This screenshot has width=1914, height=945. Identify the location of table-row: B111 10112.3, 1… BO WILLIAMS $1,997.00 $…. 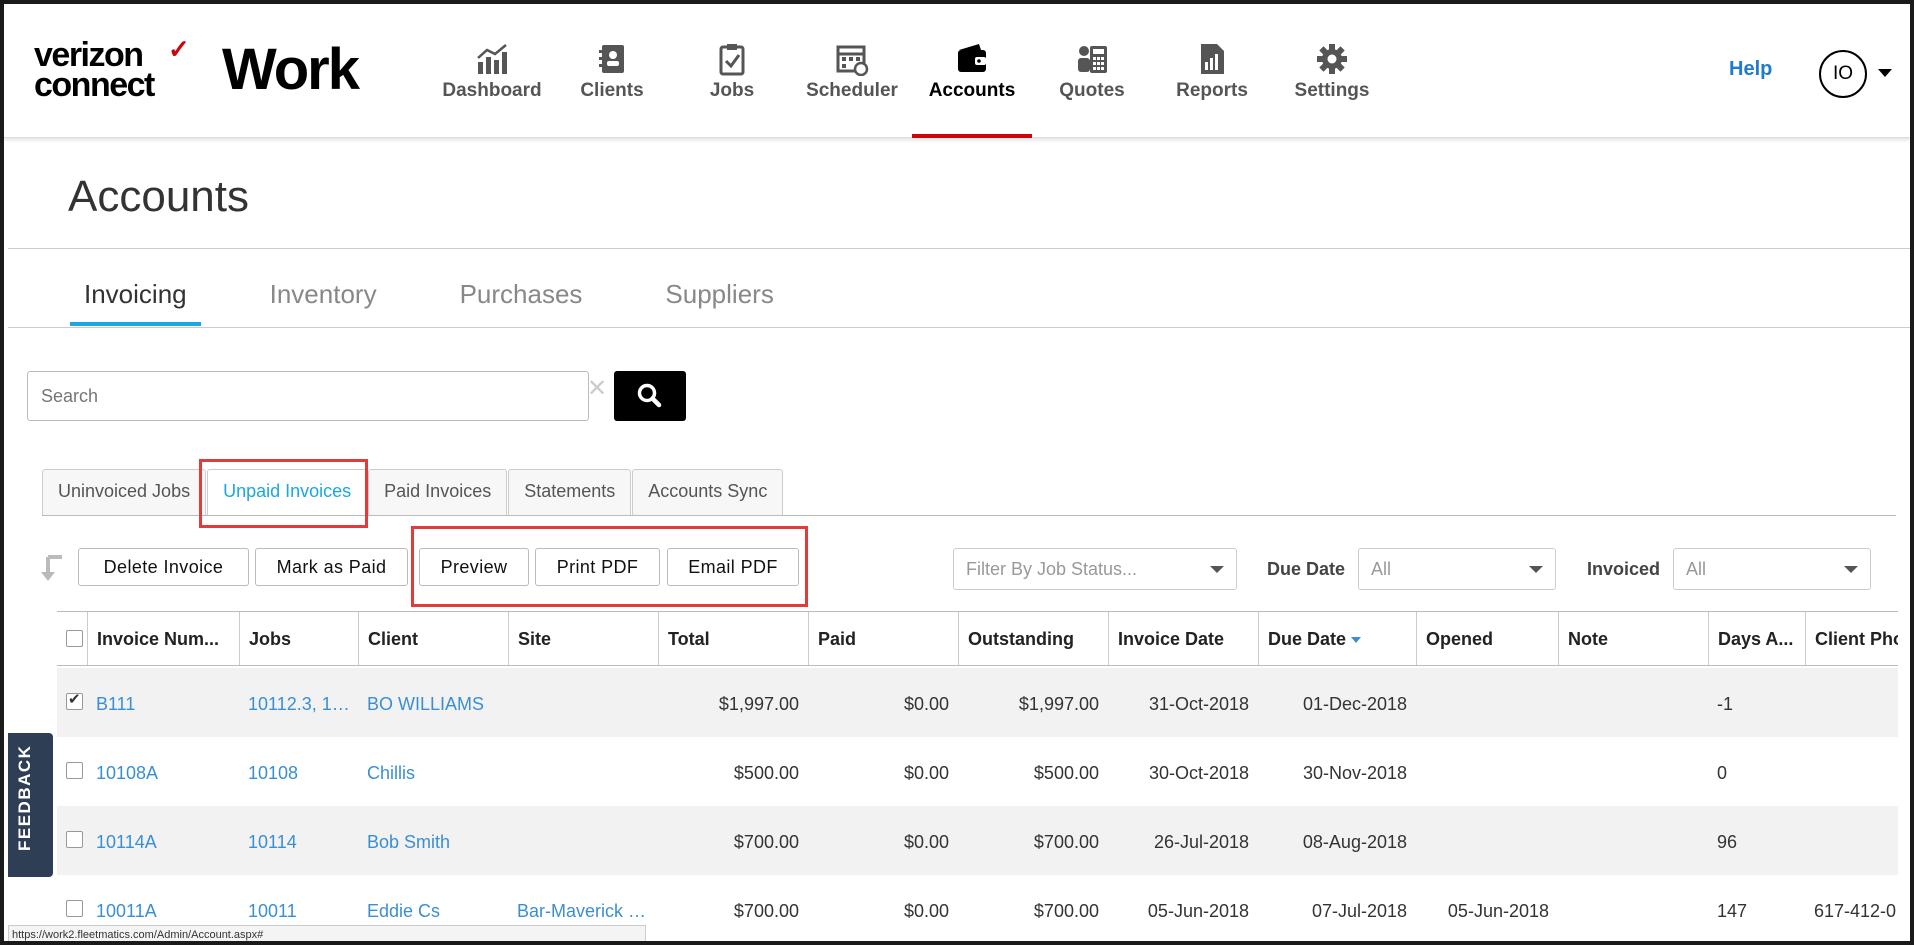
(977, 702).